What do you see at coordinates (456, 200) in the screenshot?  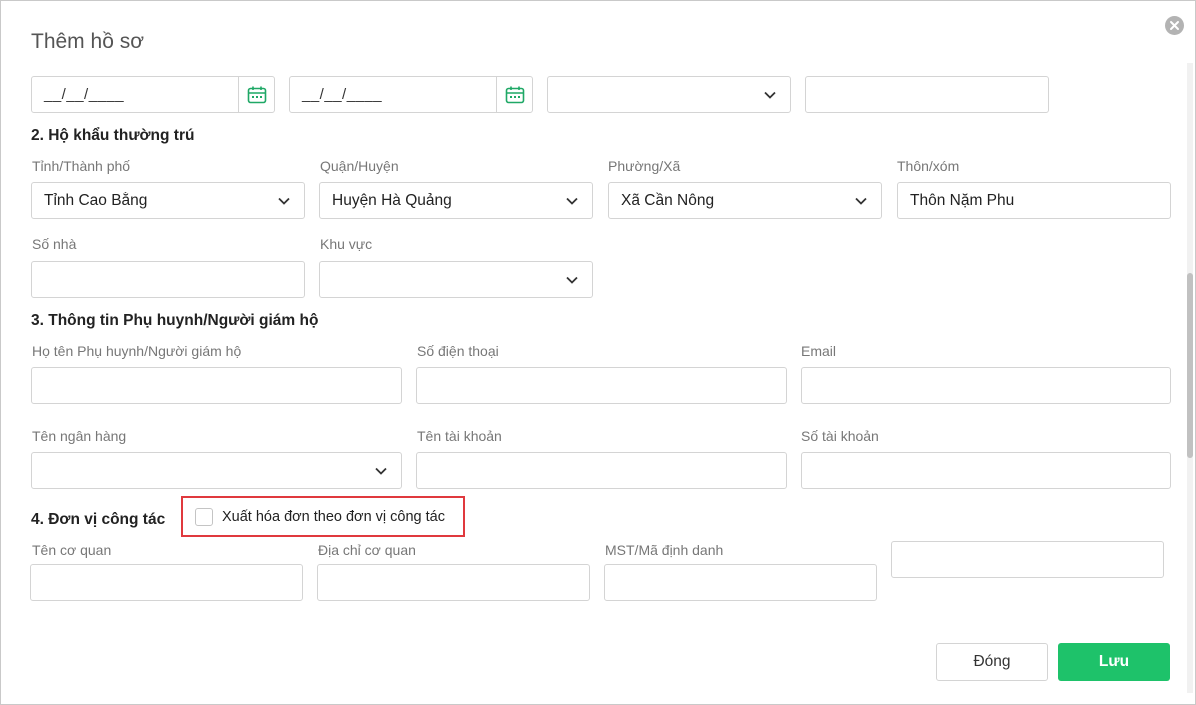 I see `district-select: Huyện Hà Quảng` at bounding box center [456, 200].